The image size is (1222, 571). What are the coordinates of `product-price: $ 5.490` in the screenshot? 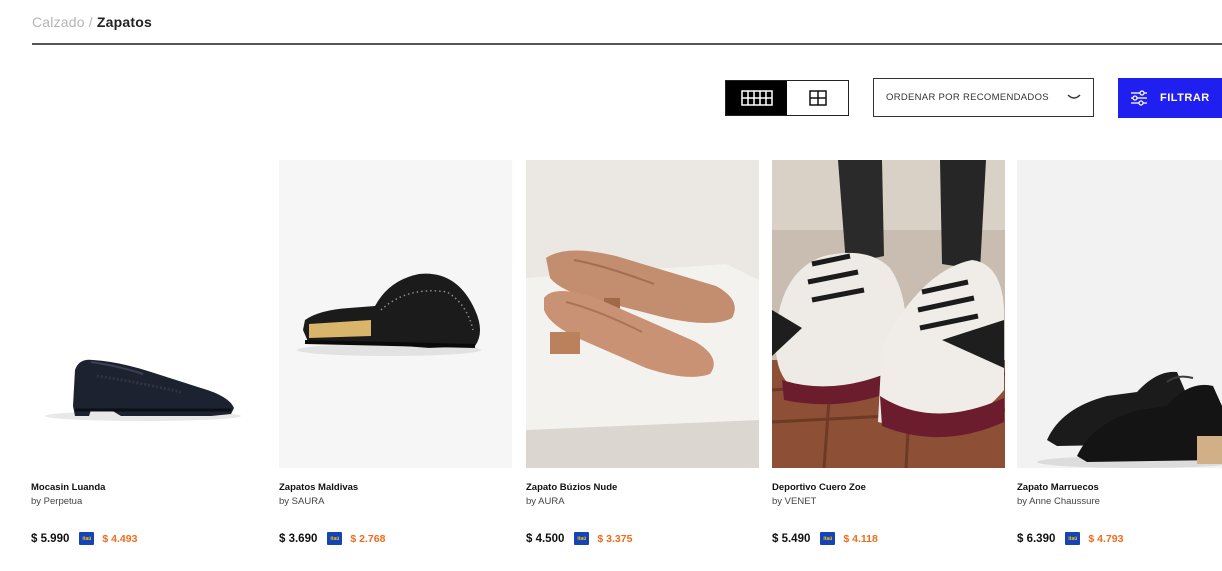 It's located at (791, 538).